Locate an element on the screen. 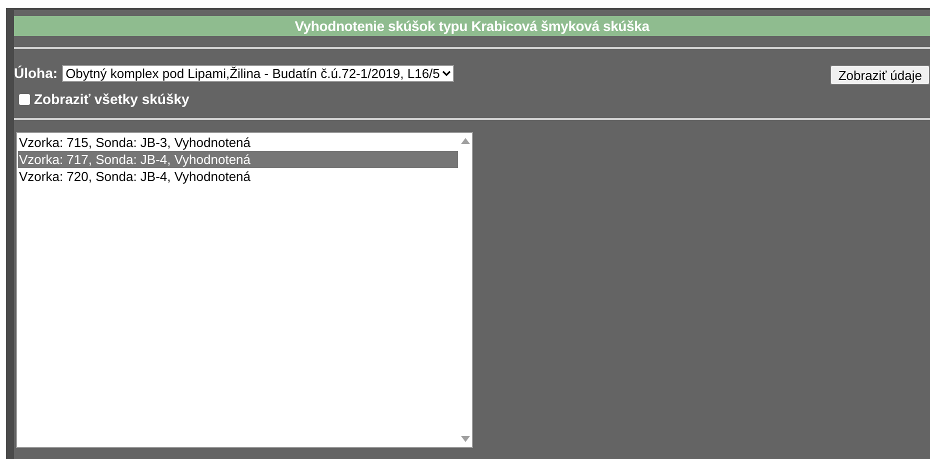  sample-item: Vzorka: 715, Sonda: JB-3, Vyhodnotená is located at coordinates (238, 142).